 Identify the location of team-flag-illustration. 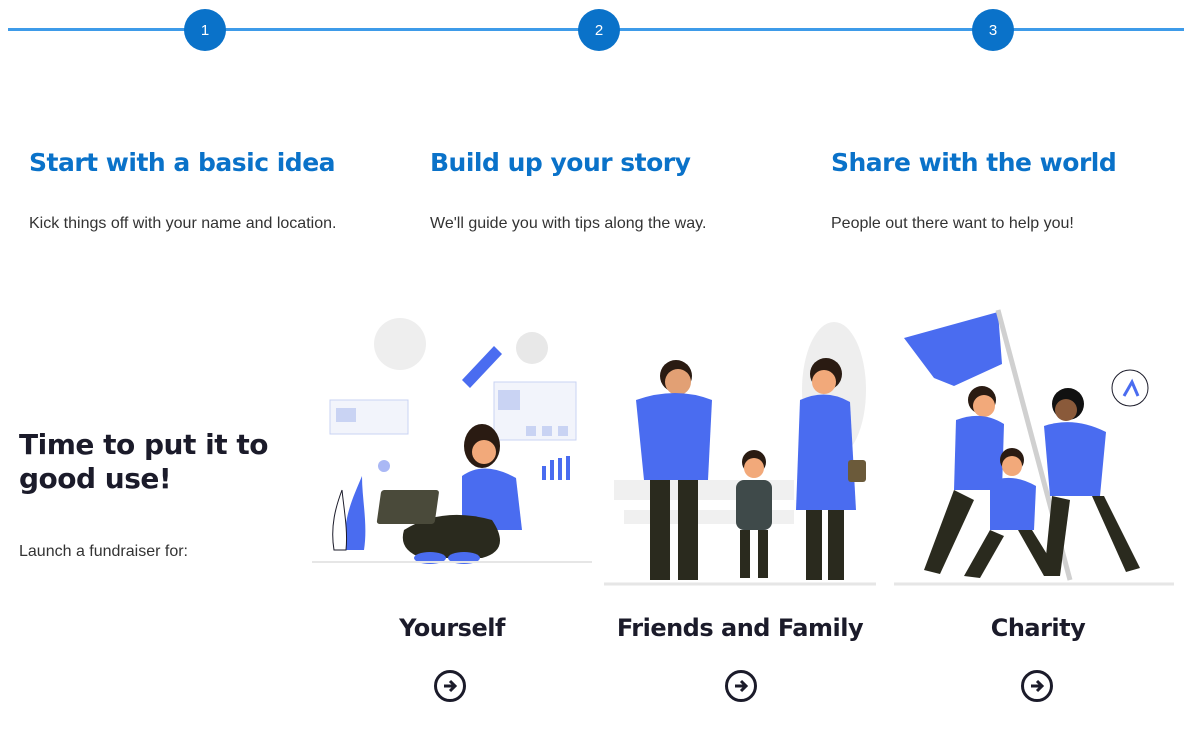
(1034, 447).